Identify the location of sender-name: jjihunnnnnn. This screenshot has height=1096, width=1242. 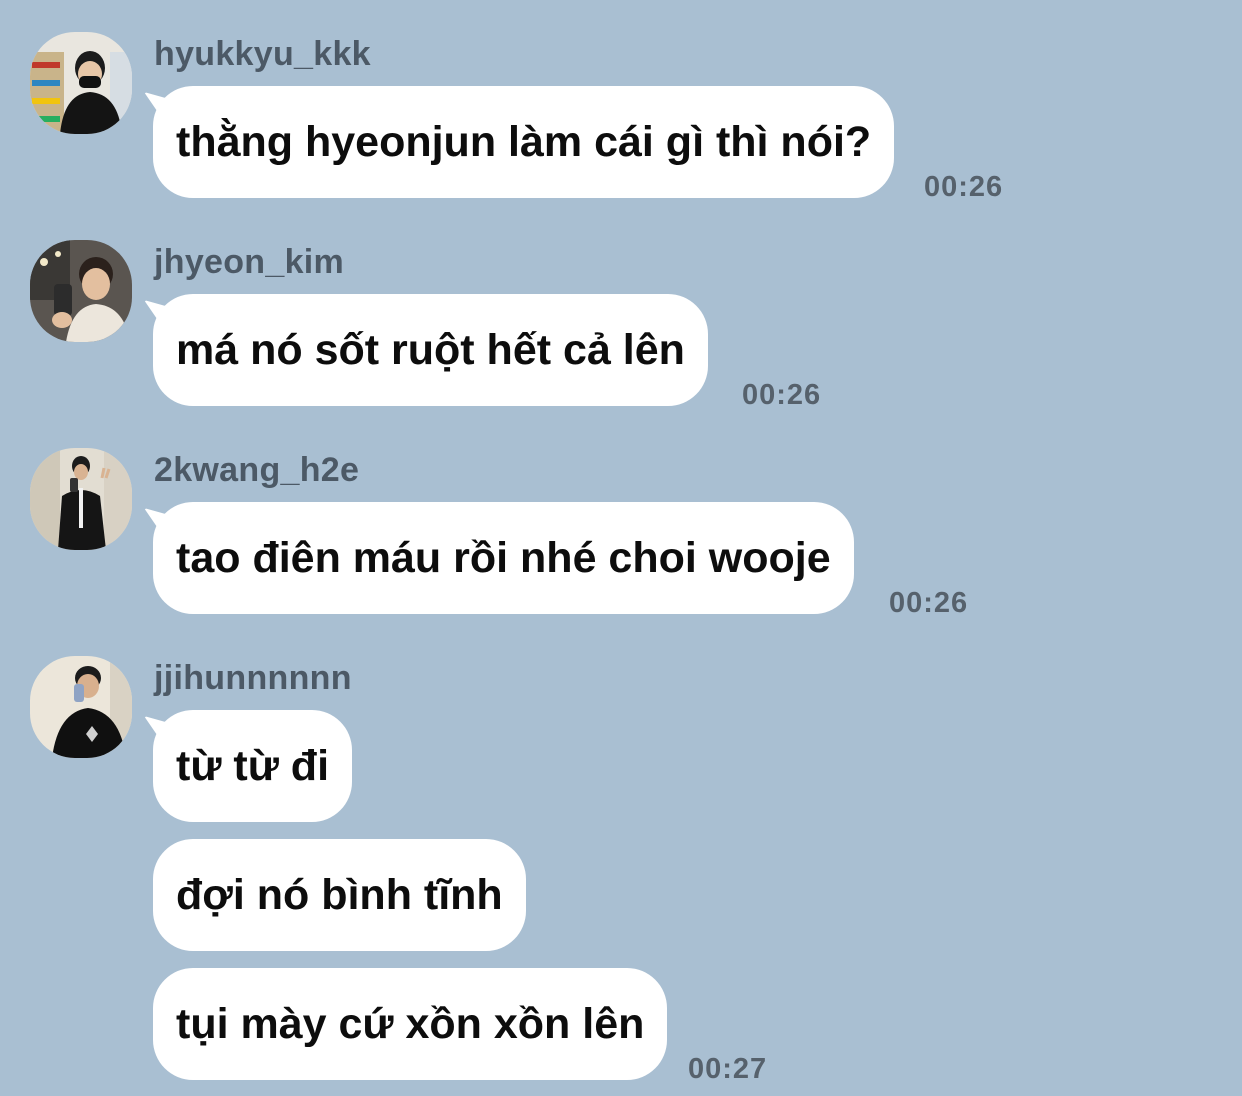
(253, 678).